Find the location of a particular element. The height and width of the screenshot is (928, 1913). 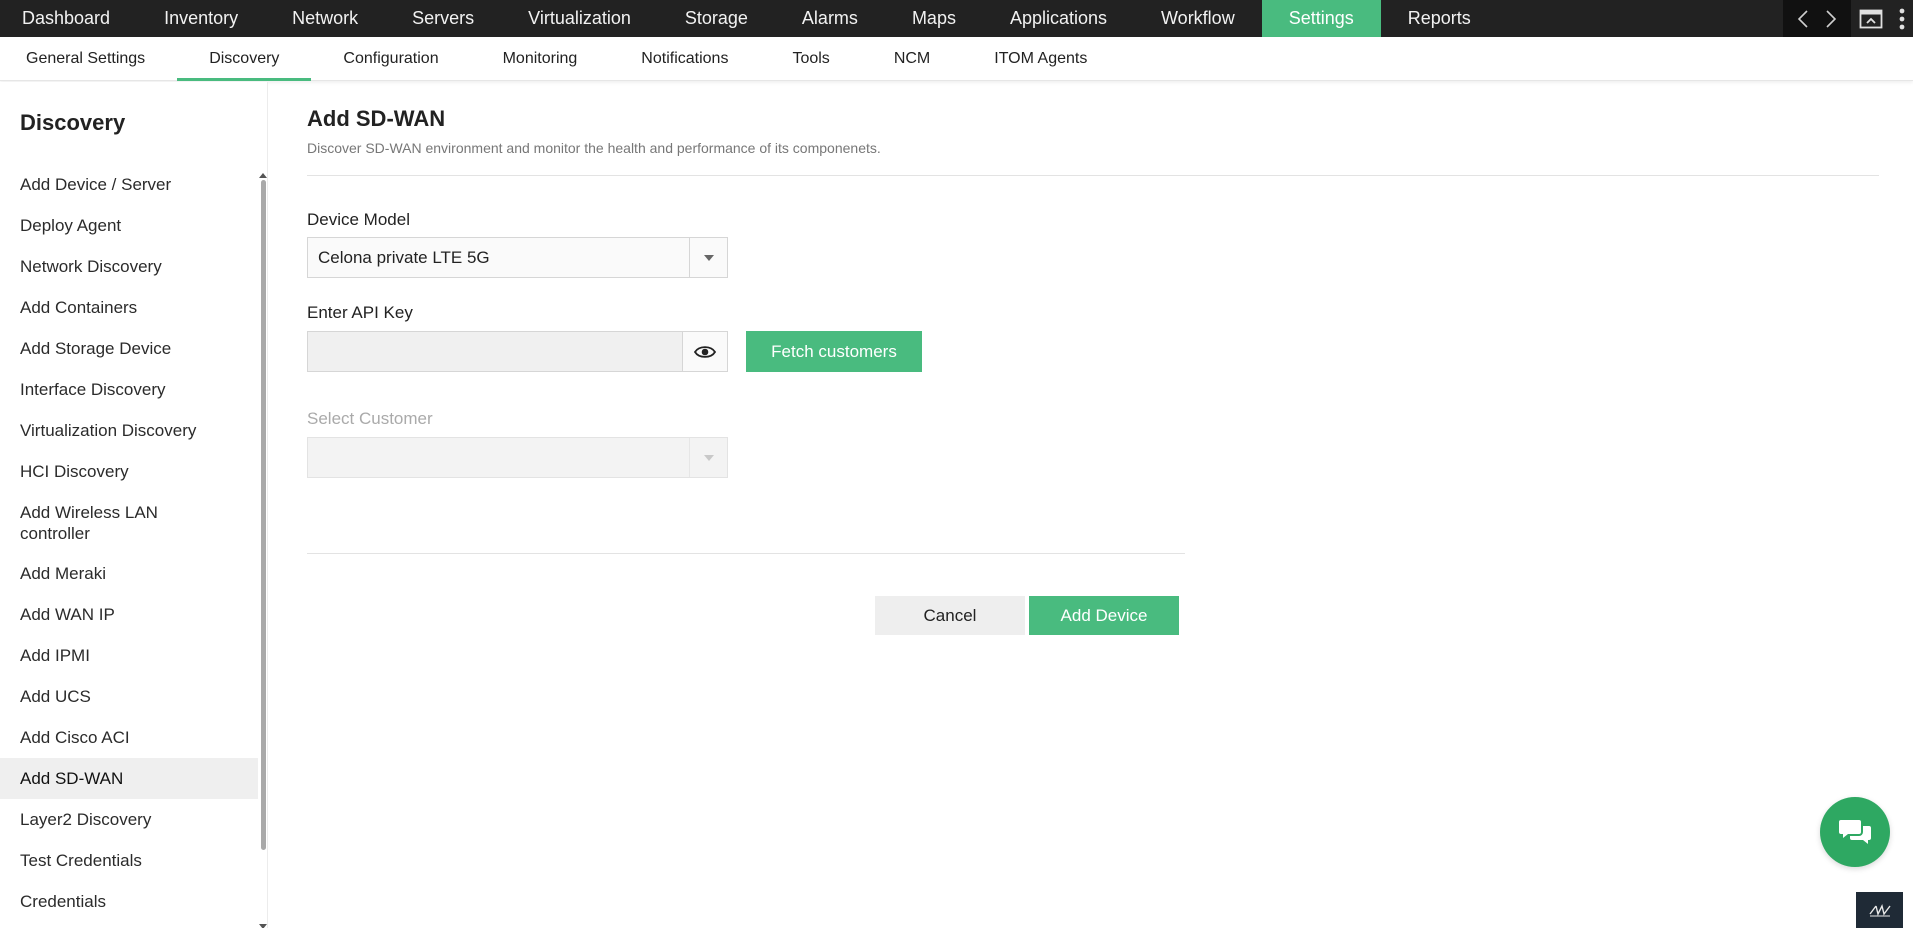

sidebar-item-add-containers: Add Containers is located at coordinates (129, 307).